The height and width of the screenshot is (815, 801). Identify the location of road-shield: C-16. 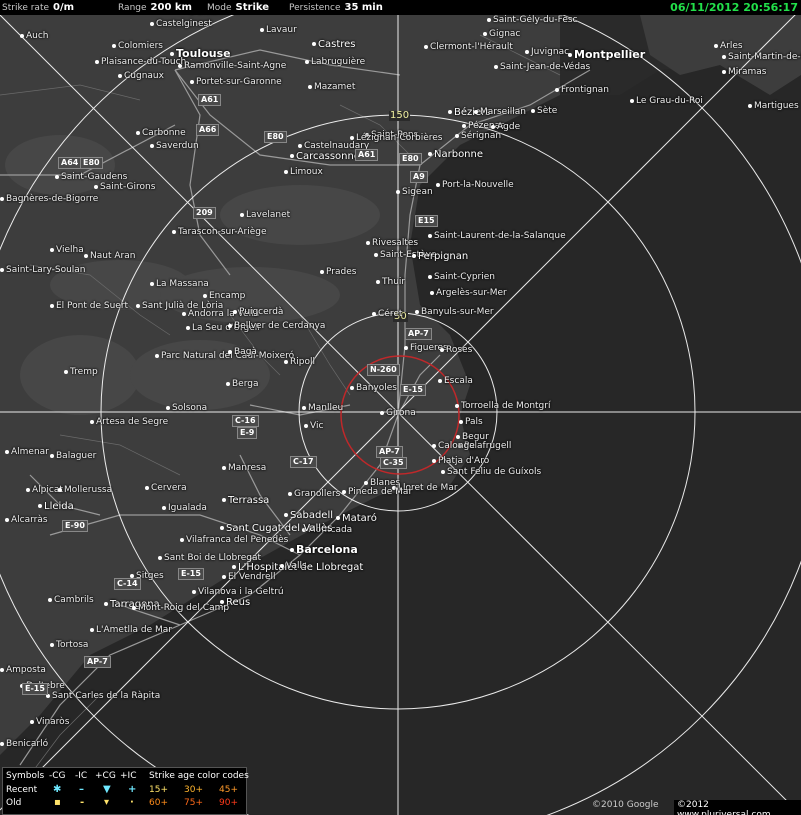
(245, 421).